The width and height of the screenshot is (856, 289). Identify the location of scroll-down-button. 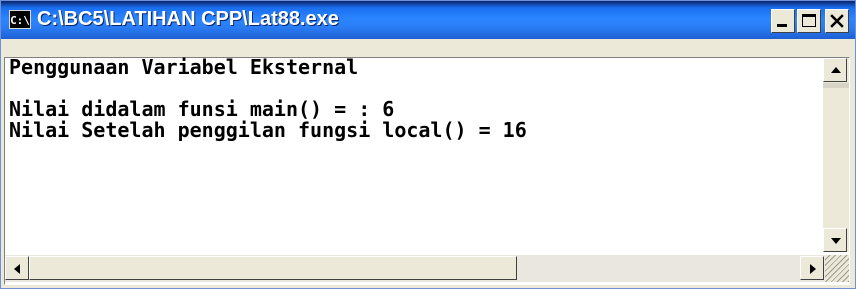
(835, 240).